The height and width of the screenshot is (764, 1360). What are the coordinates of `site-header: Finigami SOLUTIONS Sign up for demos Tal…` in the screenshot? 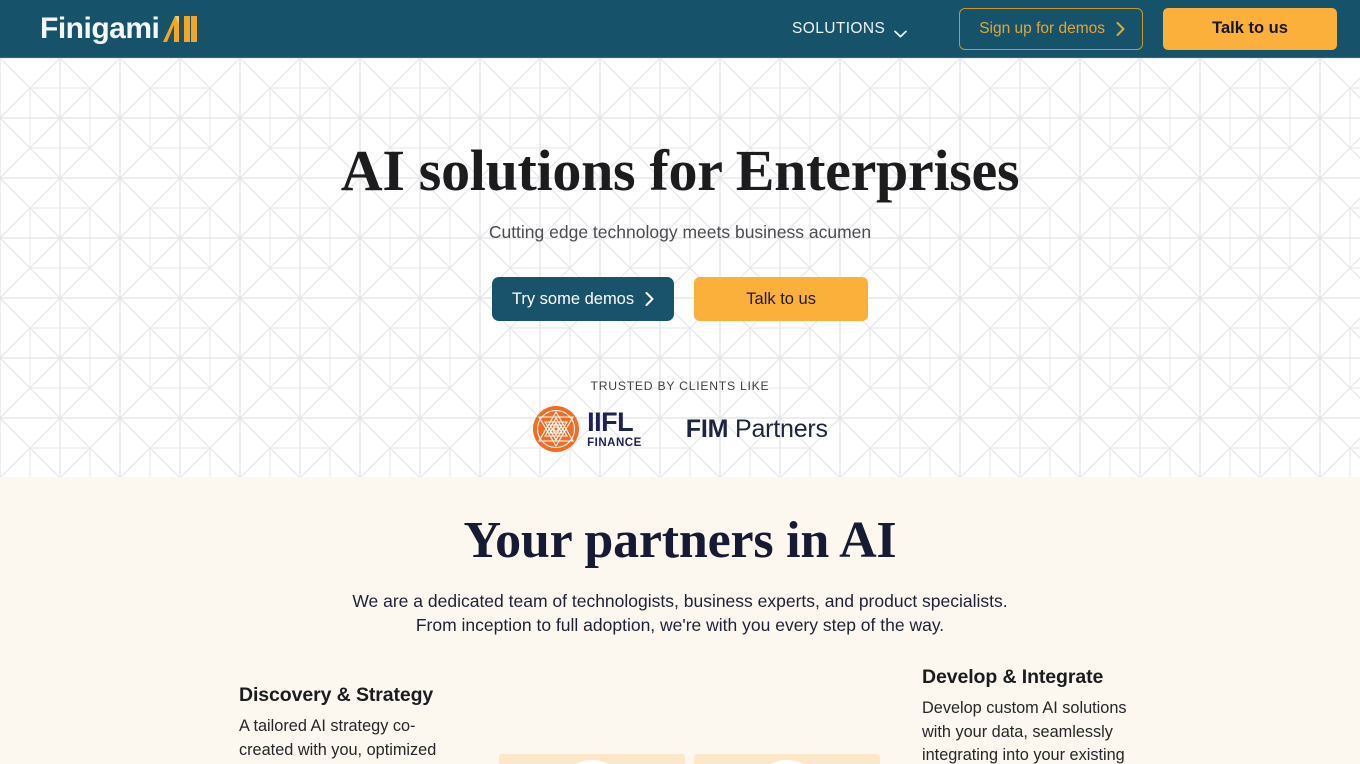 It's located at (680, 29).